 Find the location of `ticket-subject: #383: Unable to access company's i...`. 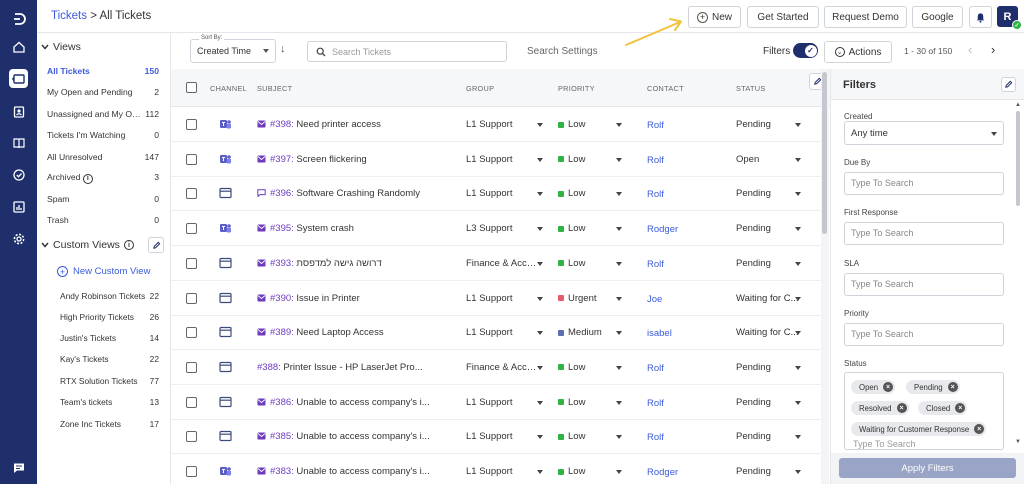

ticket-subject: #383: Unable to access company's i... is located at coordinates (352, 471).